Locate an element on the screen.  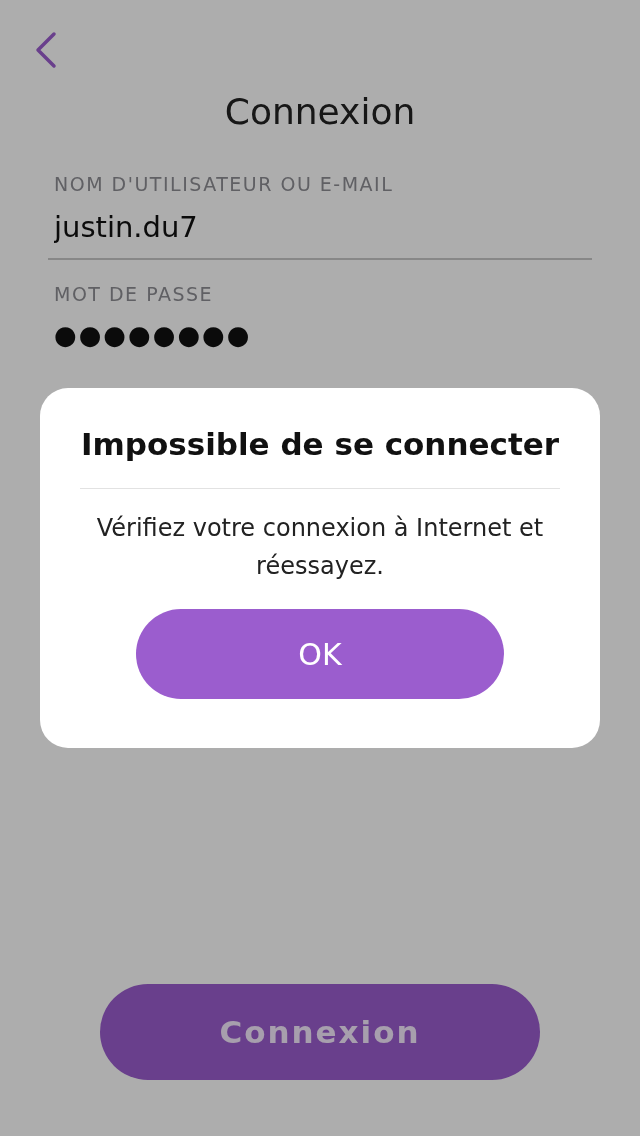
field-label: NOM D'UTILISATEUR OU E-MAIL is located at coordinates (224, 184).